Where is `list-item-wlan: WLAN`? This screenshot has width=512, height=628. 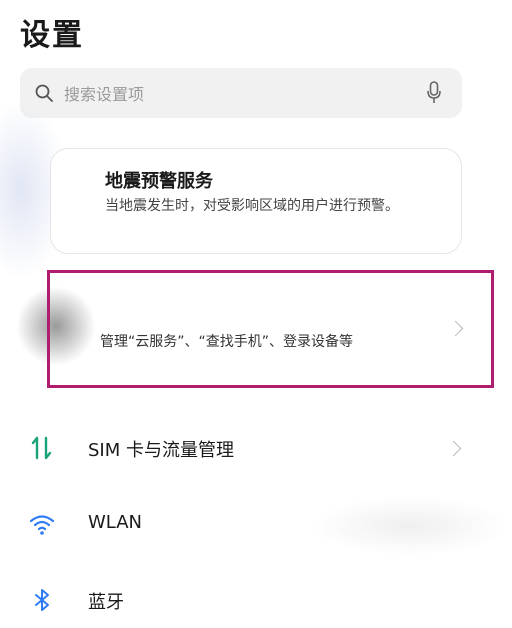 list-item-wlan: WLAN is located at coordinates (256, 524).